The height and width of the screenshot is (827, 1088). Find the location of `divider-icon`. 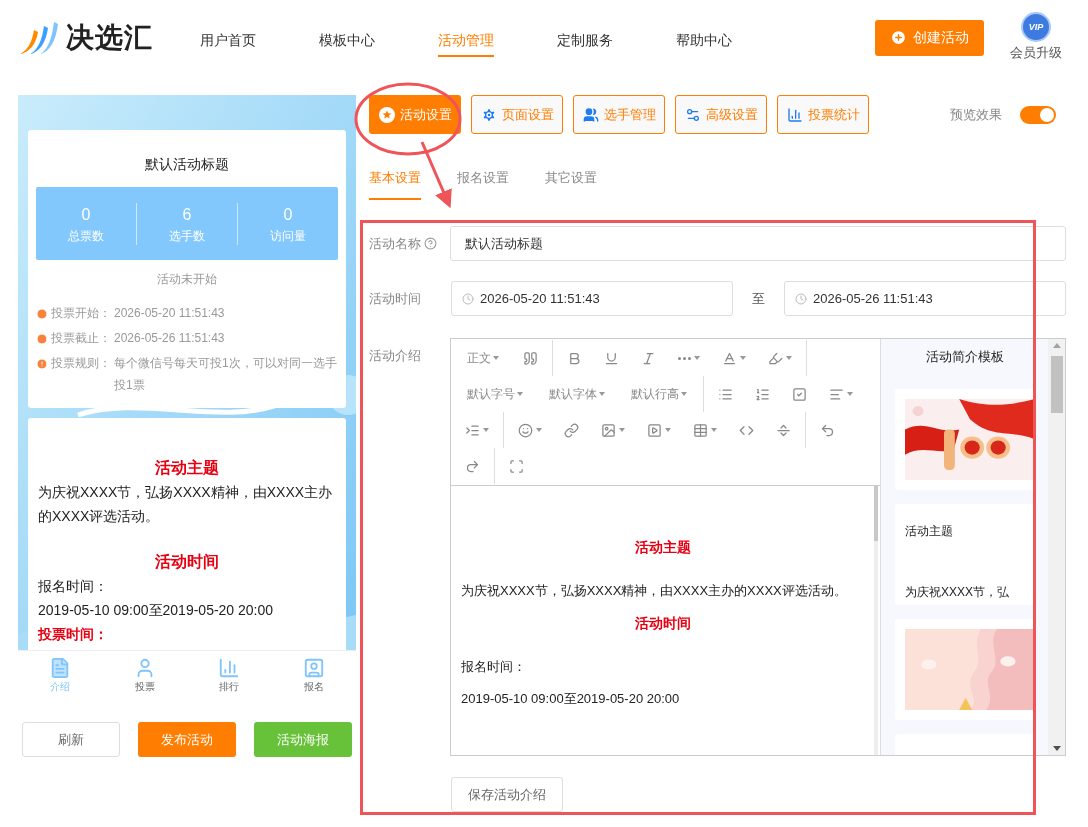

divider-icon is located at coordinates (783, 430).